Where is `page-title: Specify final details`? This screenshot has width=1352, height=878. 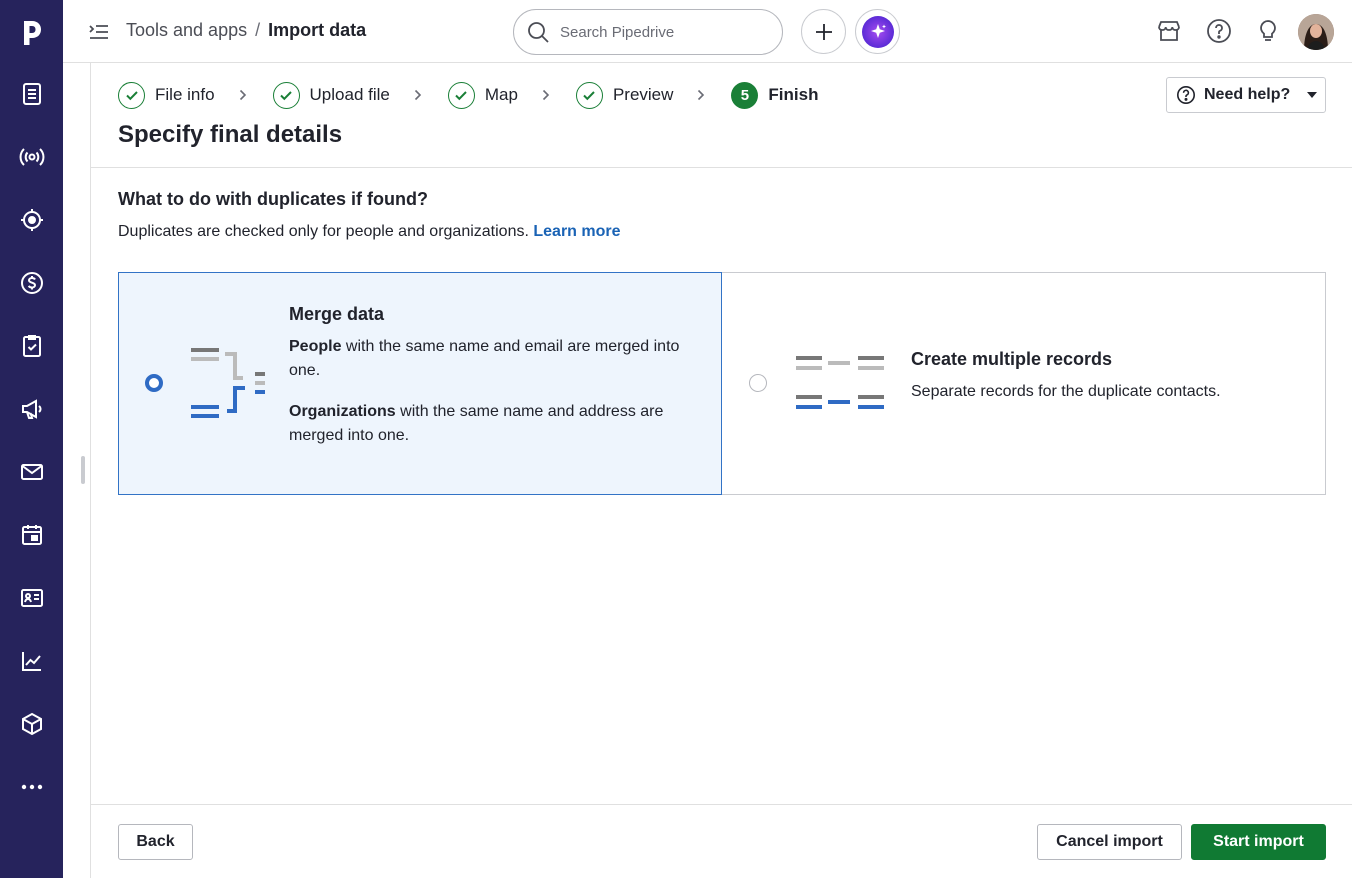 page-title: Specify final details is located at coordinates (230, 134).